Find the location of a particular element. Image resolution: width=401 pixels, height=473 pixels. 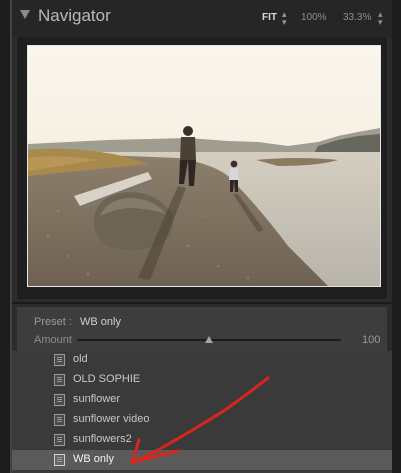

zoom-custom-button: 33.3% is located at coordinates (357, 17).